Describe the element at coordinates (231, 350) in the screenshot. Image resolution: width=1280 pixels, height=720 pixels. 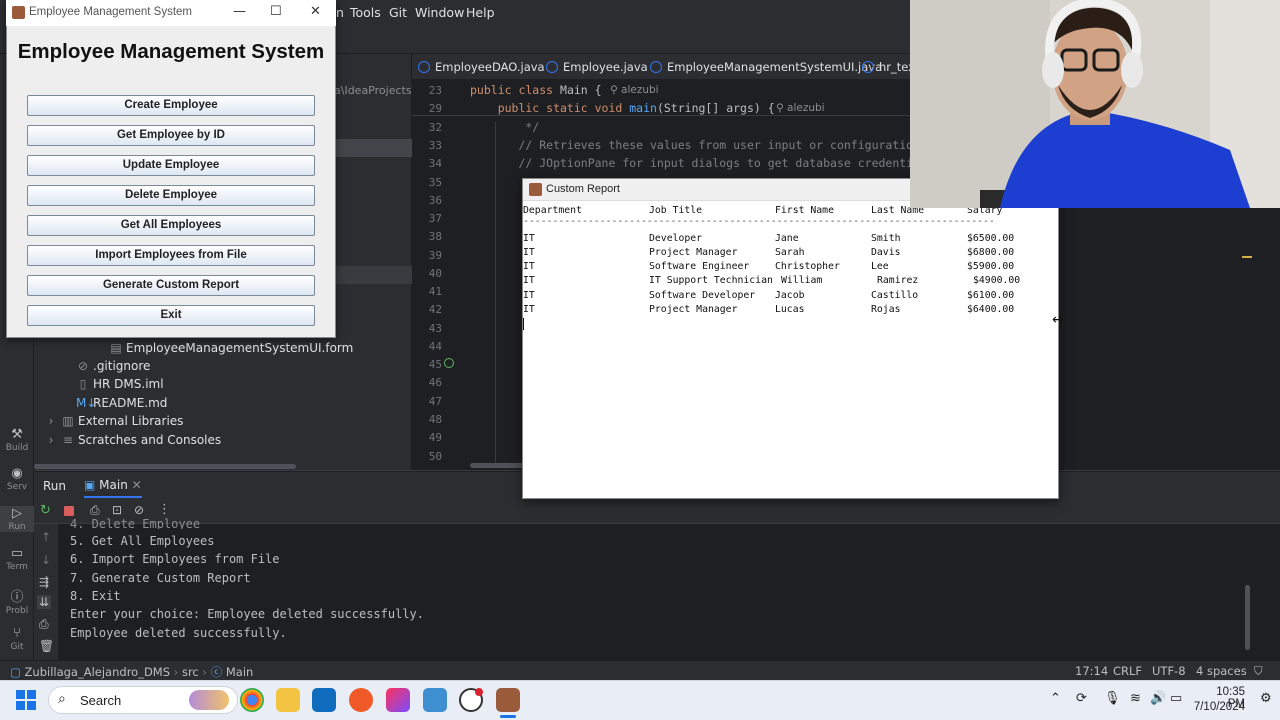
I see `tree-item-form: ▤ EmployeeManagementSystemUI.form` at that location.